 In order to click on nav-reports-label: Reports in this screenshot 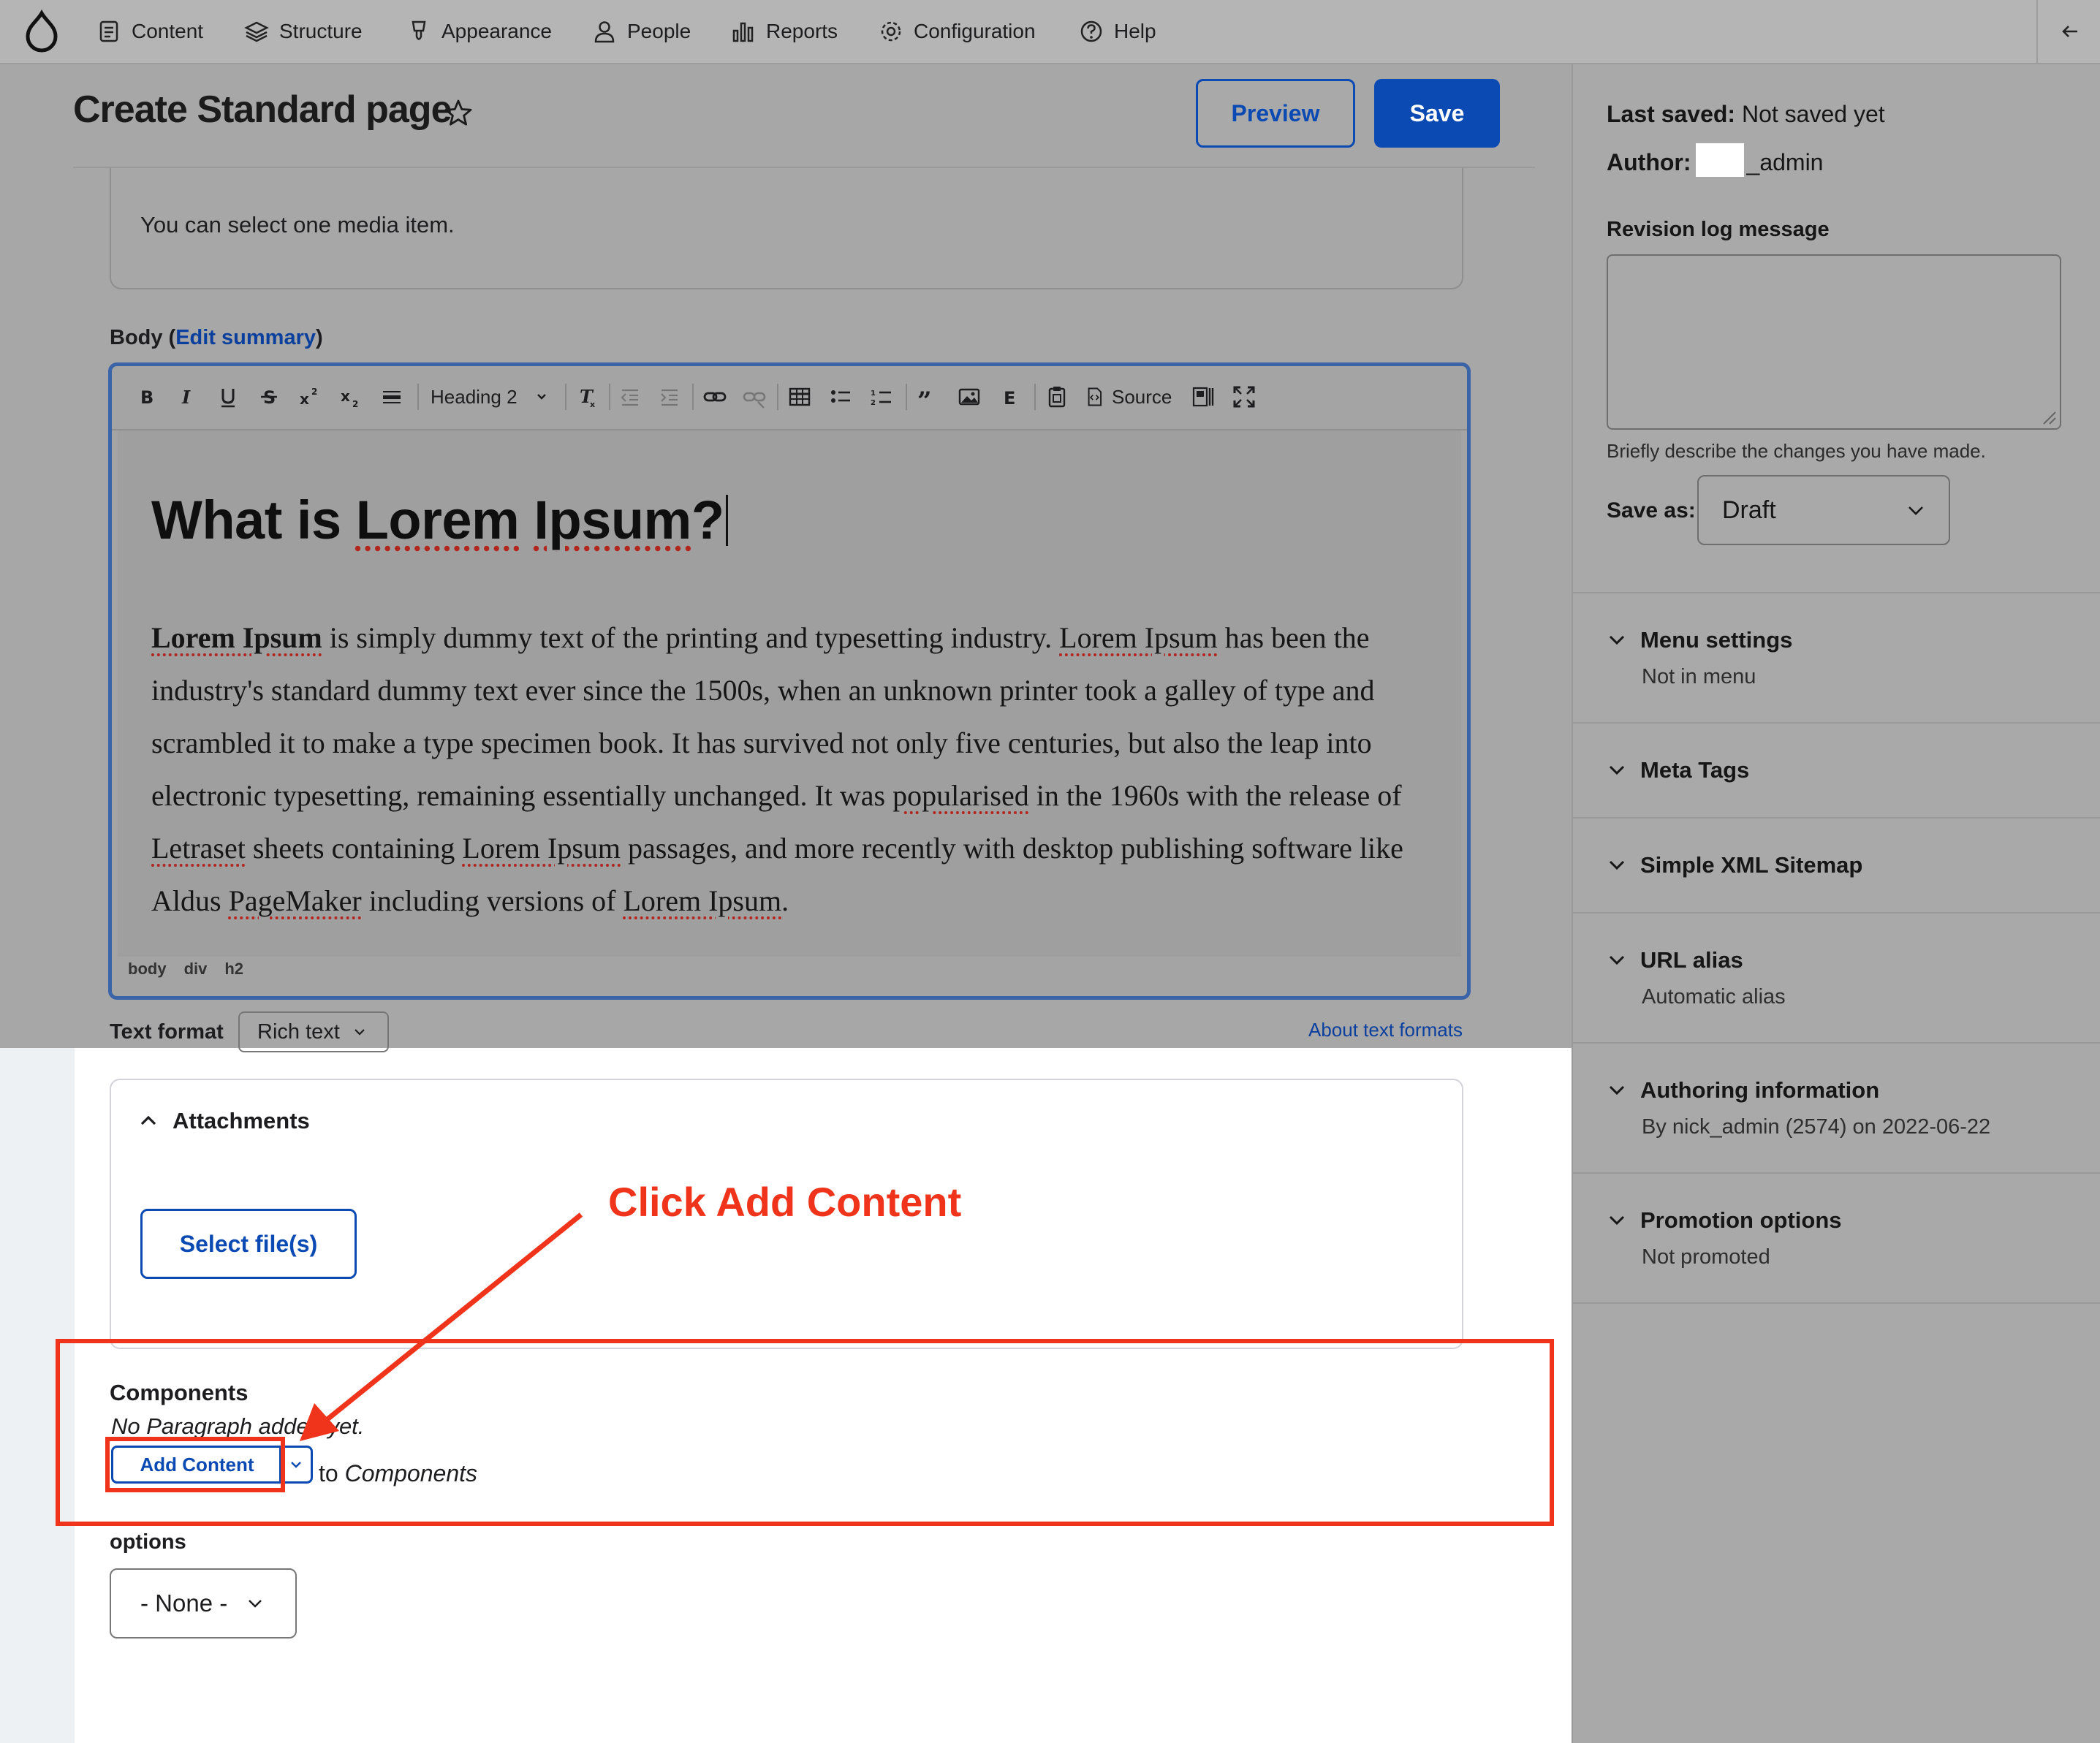, I will do `click(802, 31)`.